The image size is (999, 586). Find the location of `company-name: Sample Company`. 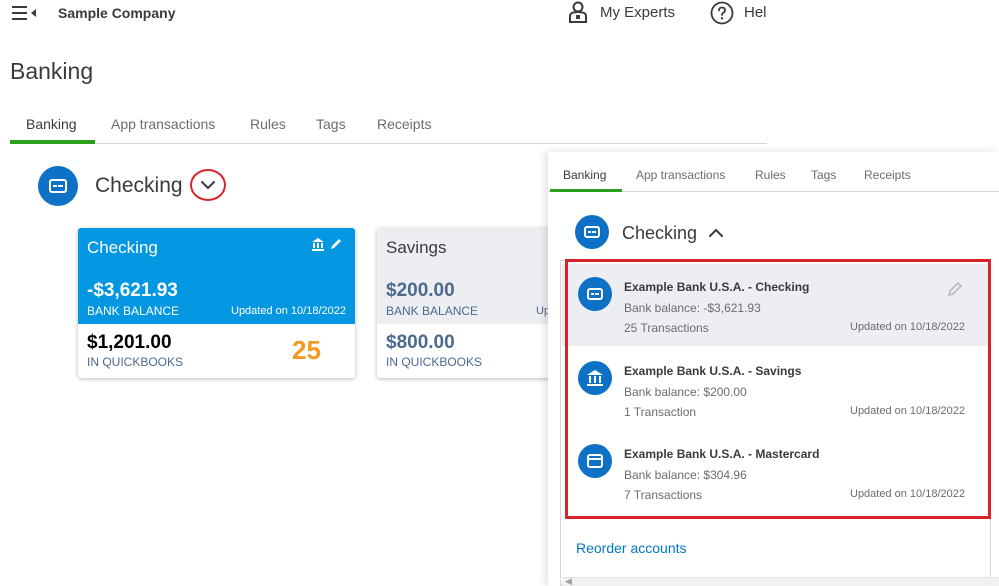

company-name: Sample Company is located at coordinates (116, 13).